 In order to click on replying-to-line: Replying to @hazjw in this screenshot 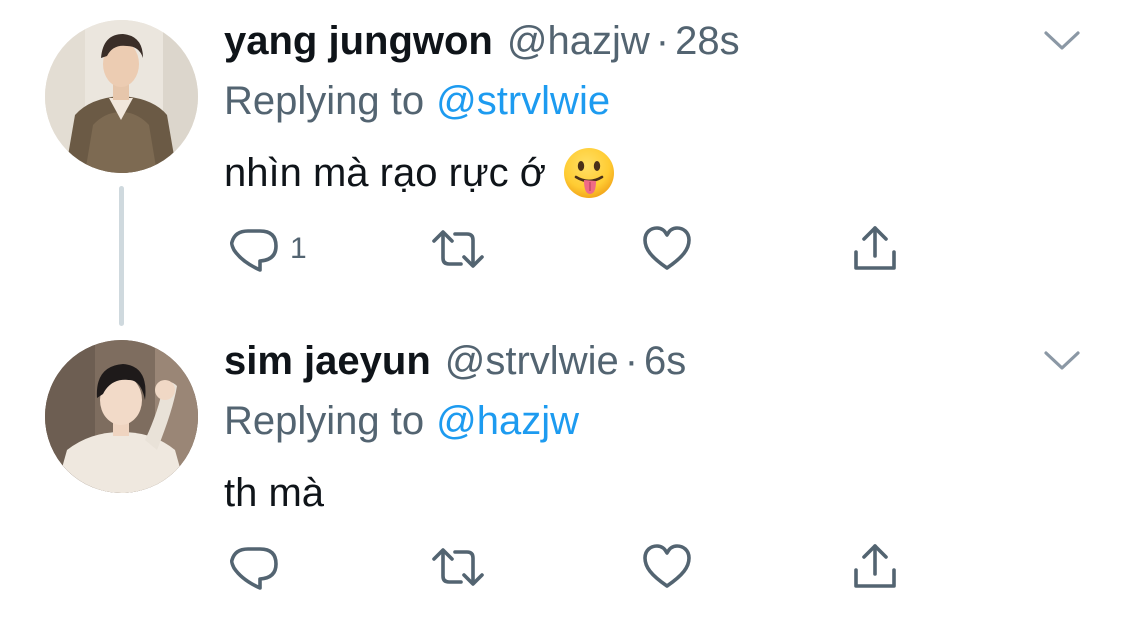, I will do `click(401, 421)`.